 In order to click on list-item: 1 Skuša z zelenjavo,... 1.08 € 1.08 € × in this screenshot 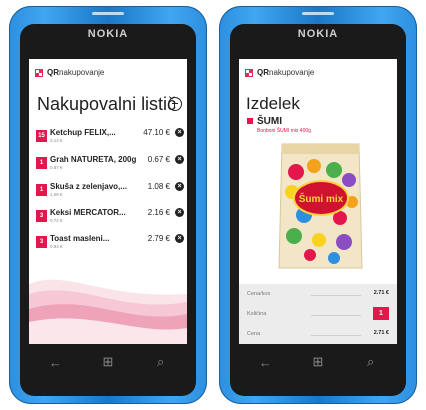, I will do `click(110, 192)`.